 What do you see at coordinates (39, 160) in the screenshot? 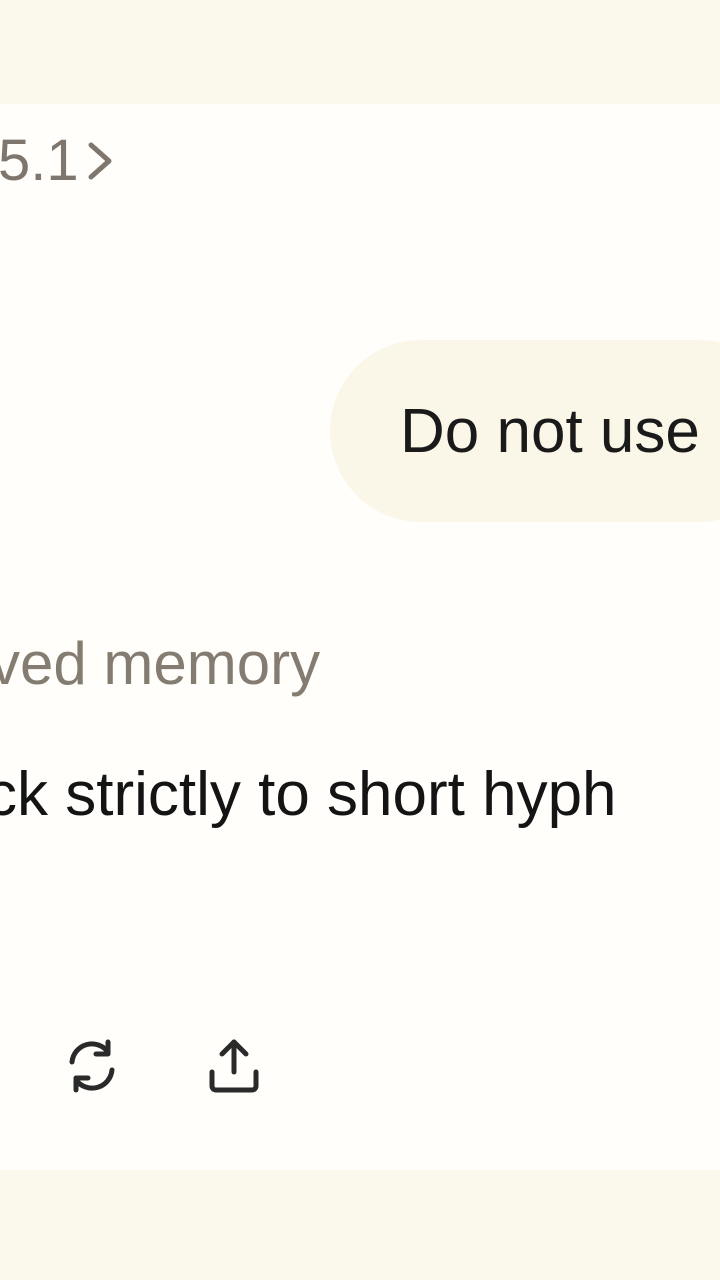
I see `model-label: 5.1` at bounding box center [39, 160].